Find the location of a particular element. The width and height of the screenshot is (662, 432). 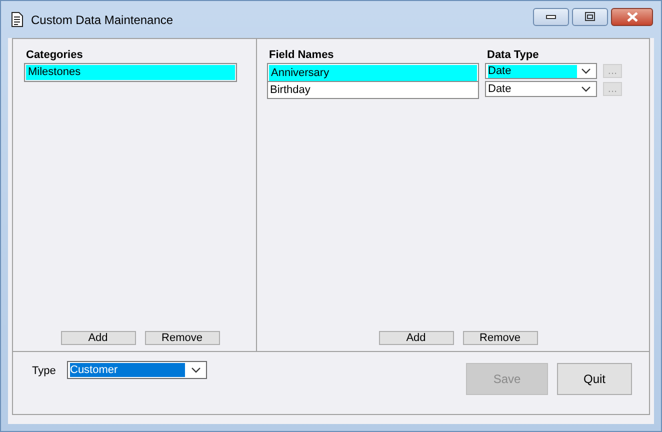

close-icon is located at coordinates (632, 17).